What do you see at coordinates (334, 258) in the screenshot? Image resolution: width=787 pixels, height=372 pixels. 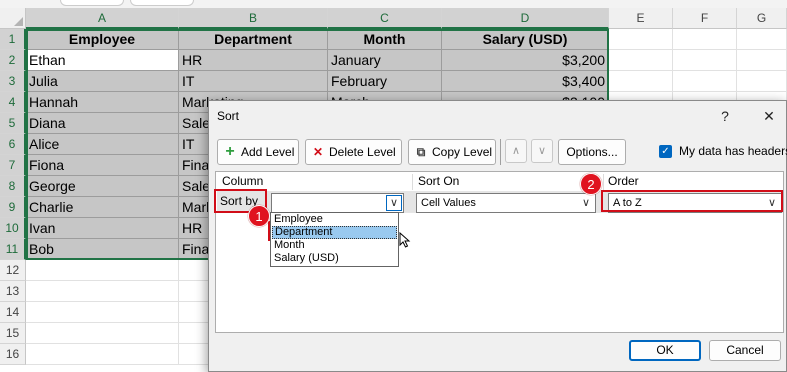 I see `dropdown-option-salary: Salary (USD)` at bounding box center [334, 258].